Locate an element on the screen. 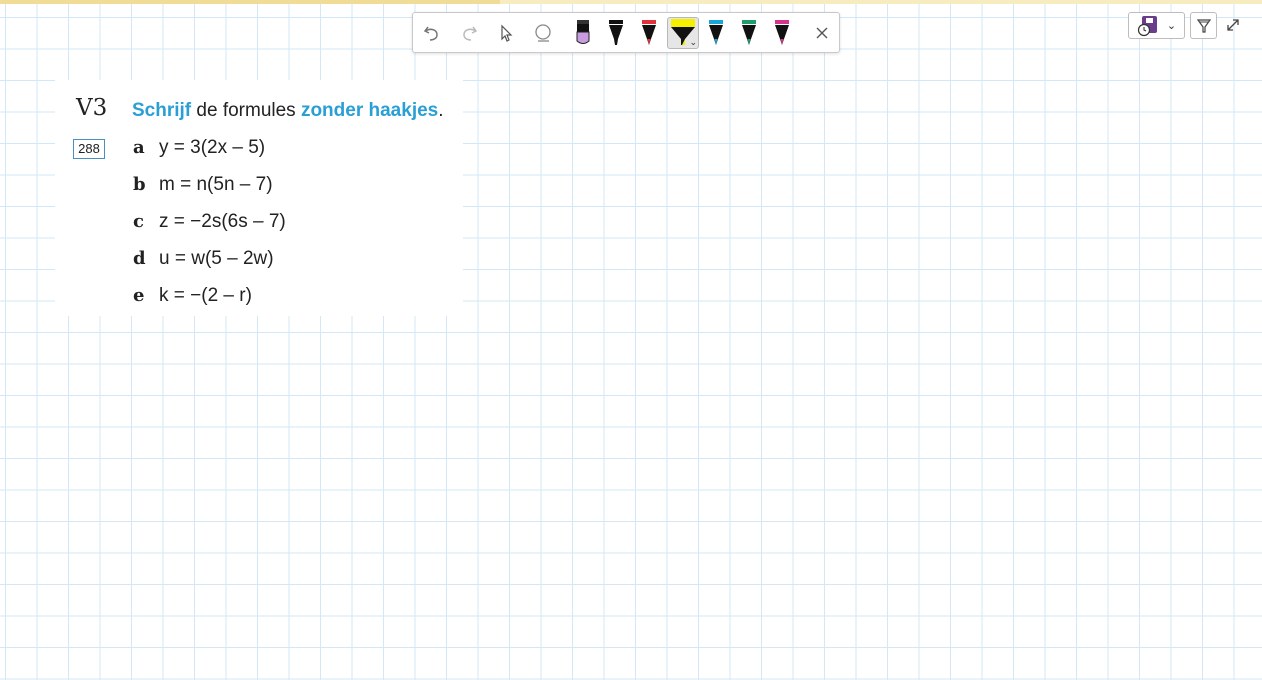  marker-green-icon is located at coordinates (749, 32).